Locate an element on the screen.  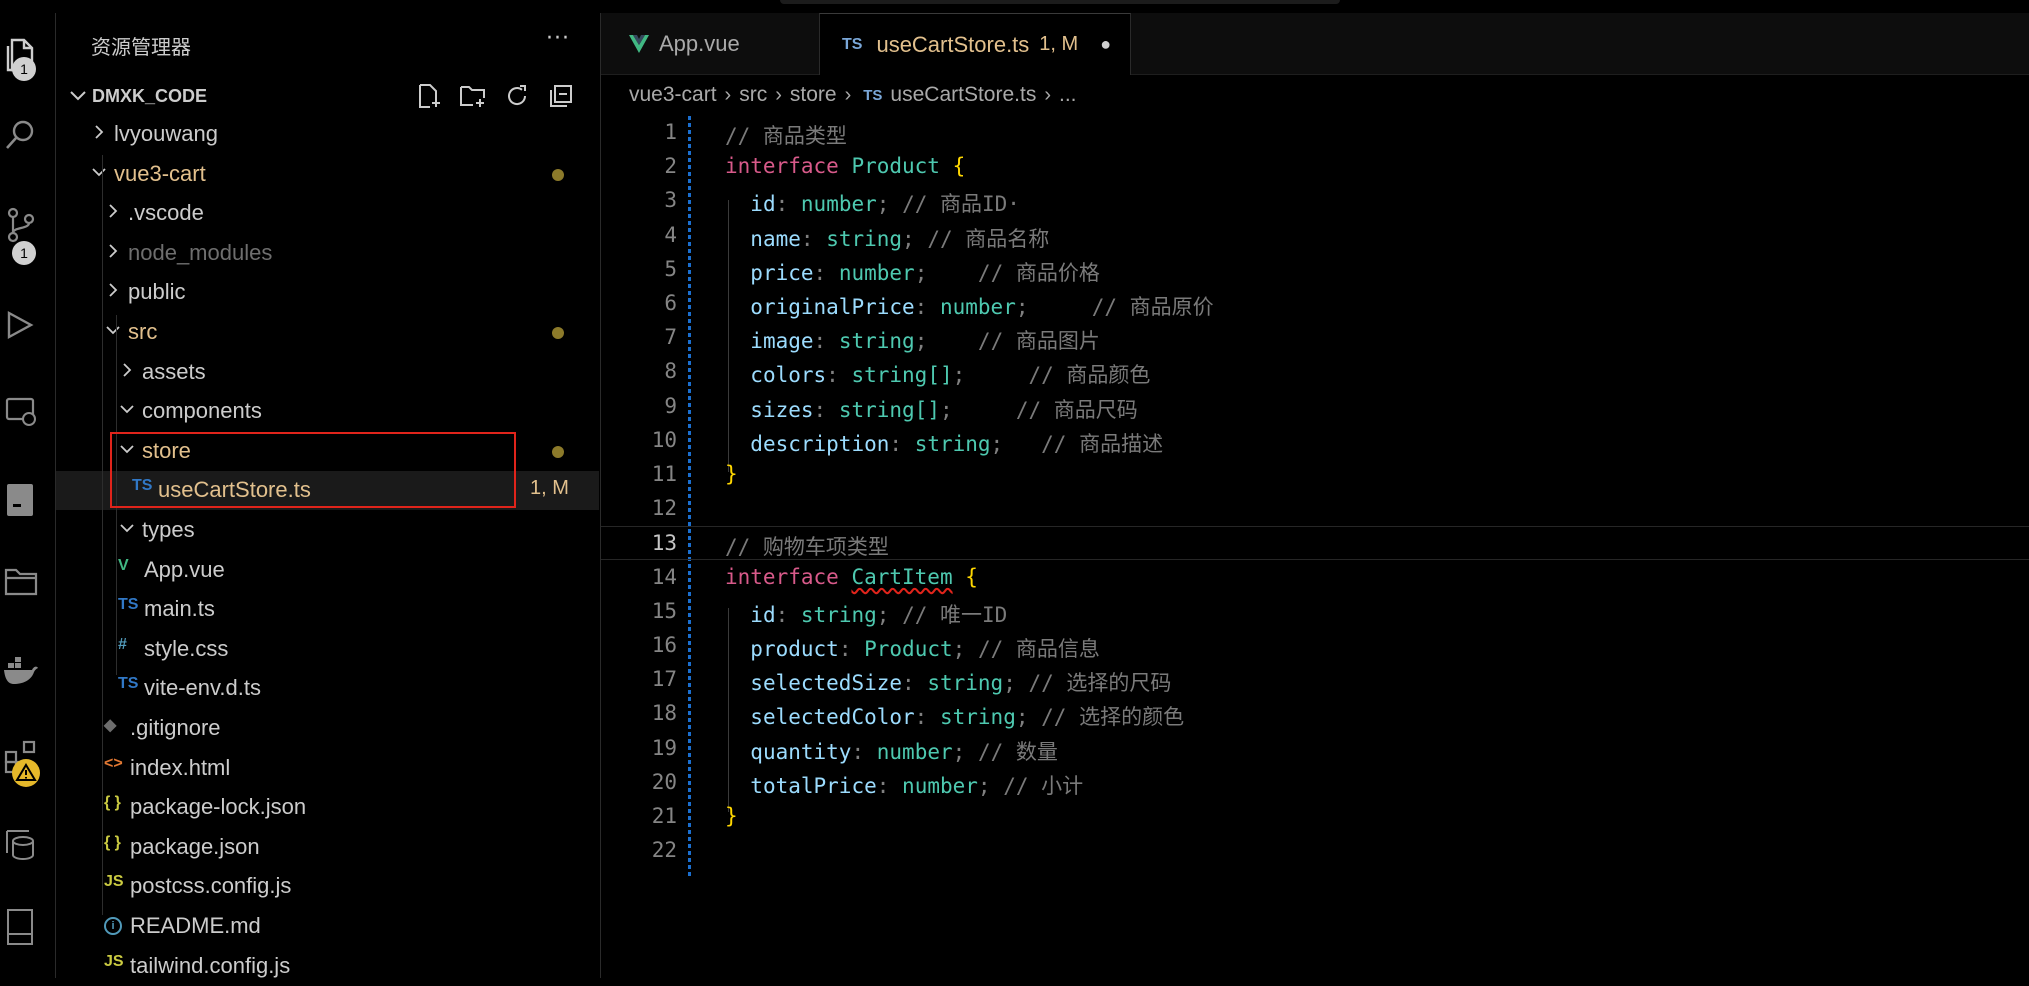
code-line: 1 // 商品类型 is located at coordinates (1315, 133).